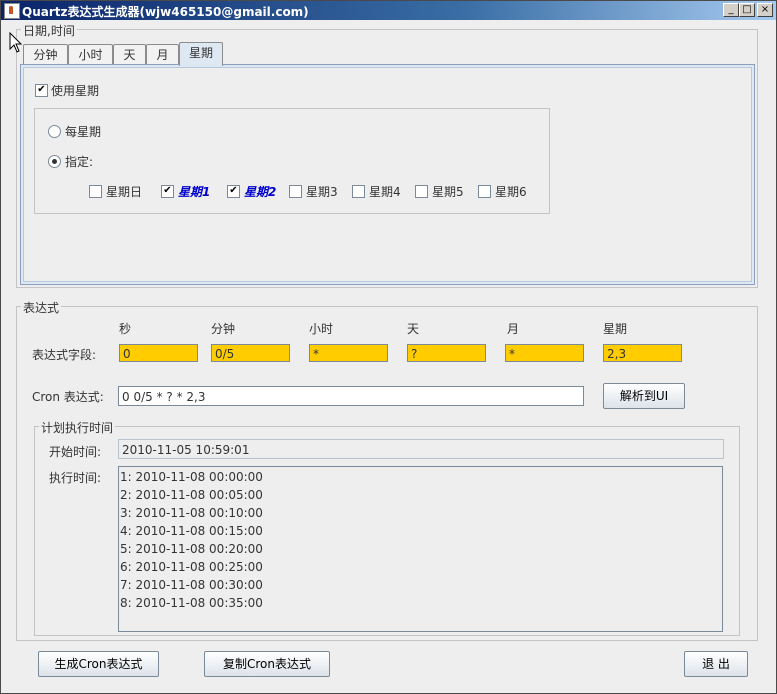 This screenshot has height=694, width=777. Describe the element at coordinates (716, 664) in the screenshot. I see `exit-button: 退 出` at that location.